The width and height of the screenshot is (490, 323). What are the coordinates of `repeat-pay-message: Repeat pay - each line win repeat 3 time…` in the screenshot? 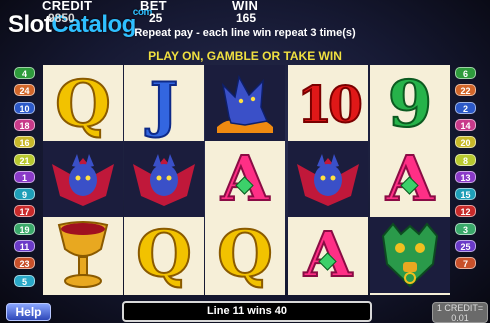 It's located at (245, 33).